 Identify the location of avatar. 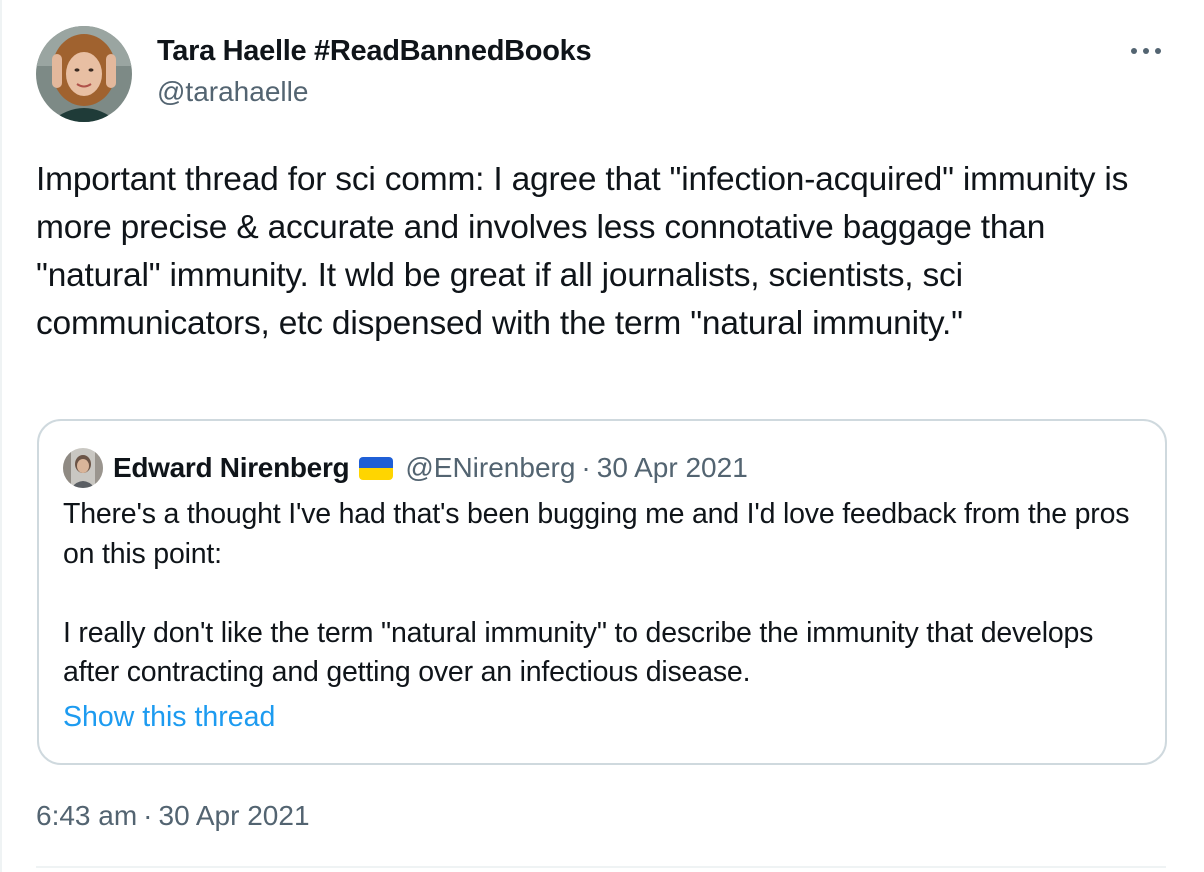
(84, 74).